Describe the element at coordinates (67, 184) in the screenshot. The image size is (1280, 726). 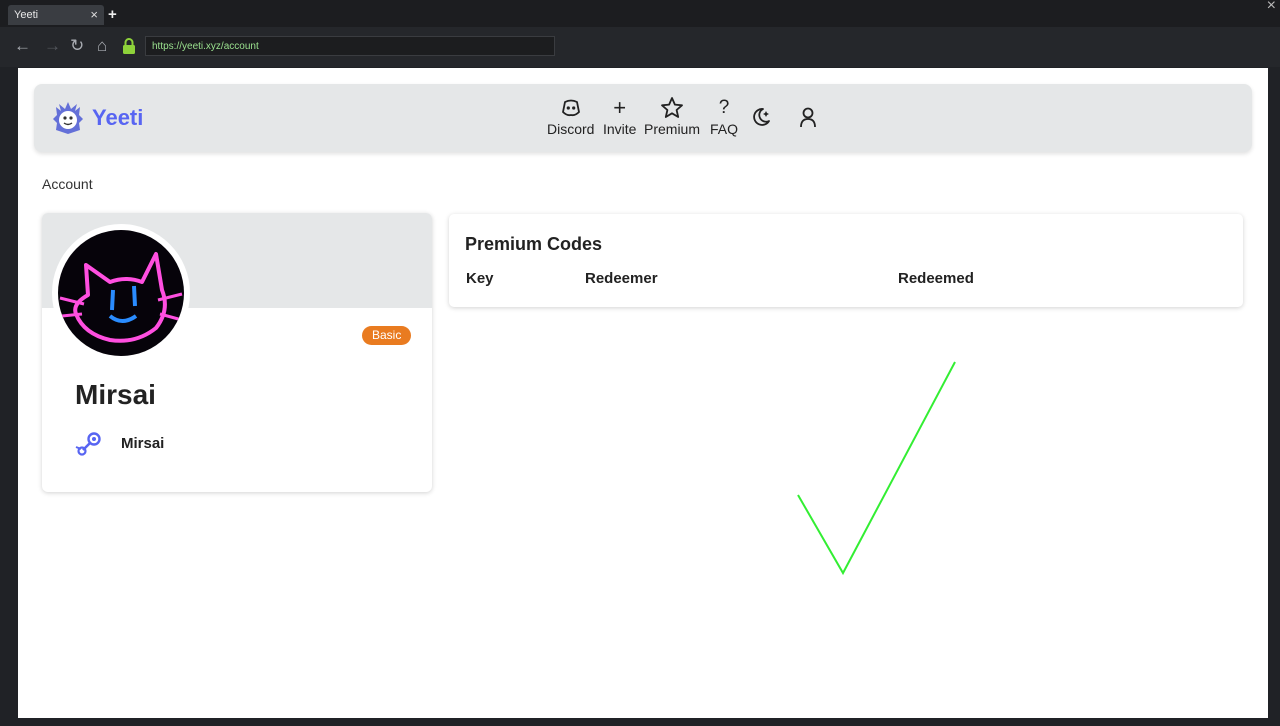
I see `breadcrumb: Account` at that location.